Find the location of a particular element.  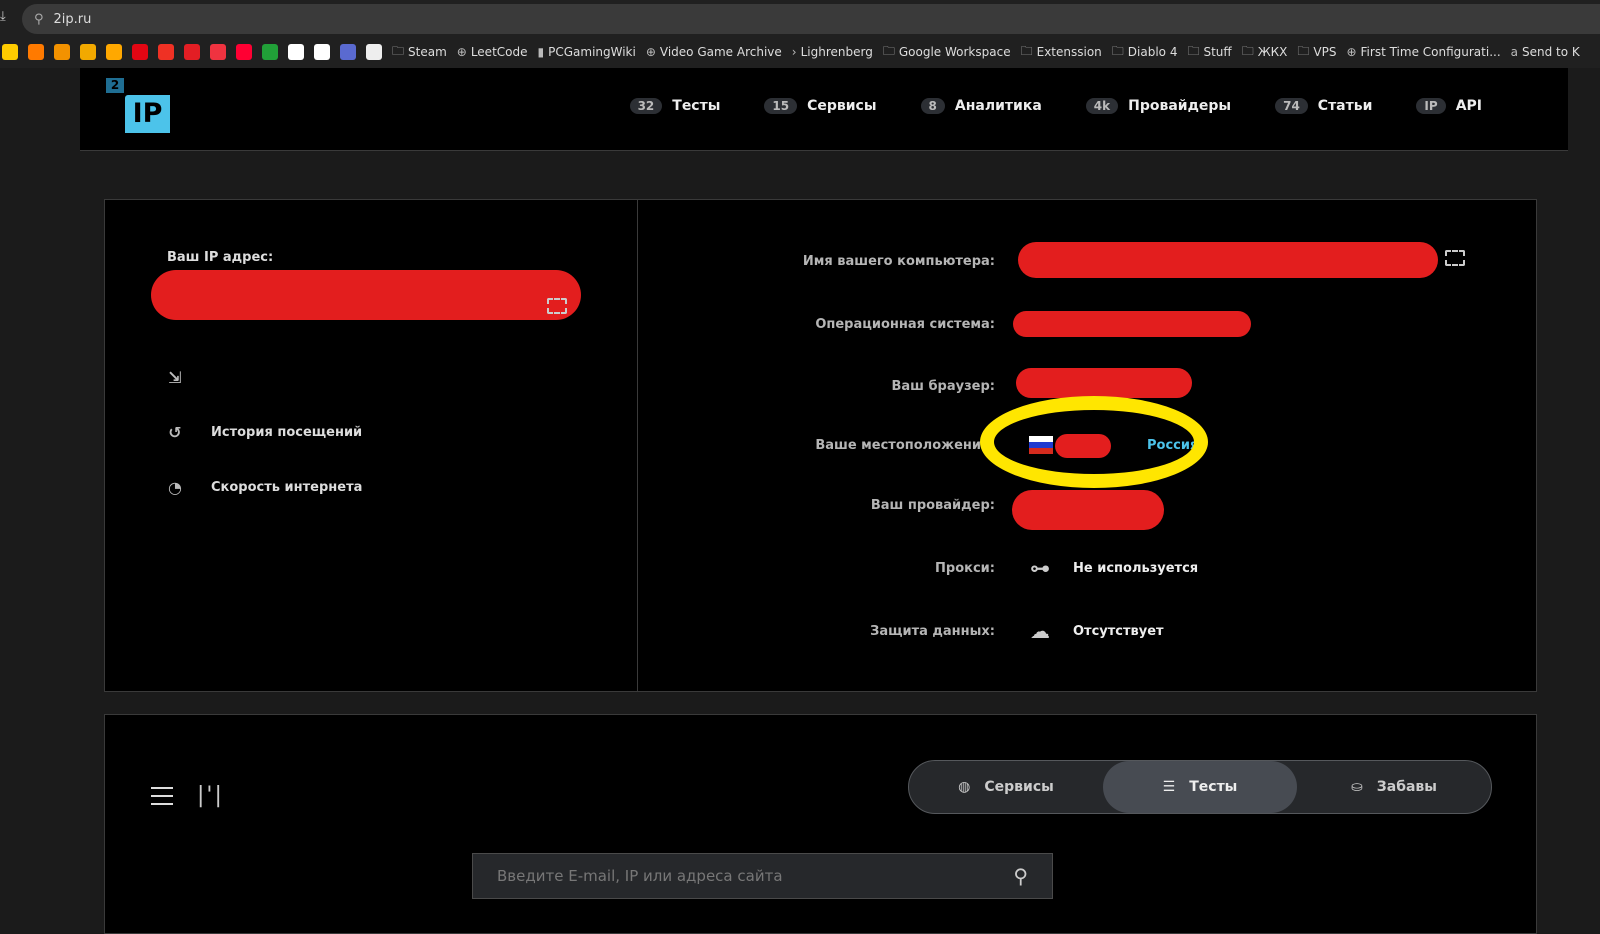

nav-item: 4k Провайдеры is located at coordinates (1158, 106).